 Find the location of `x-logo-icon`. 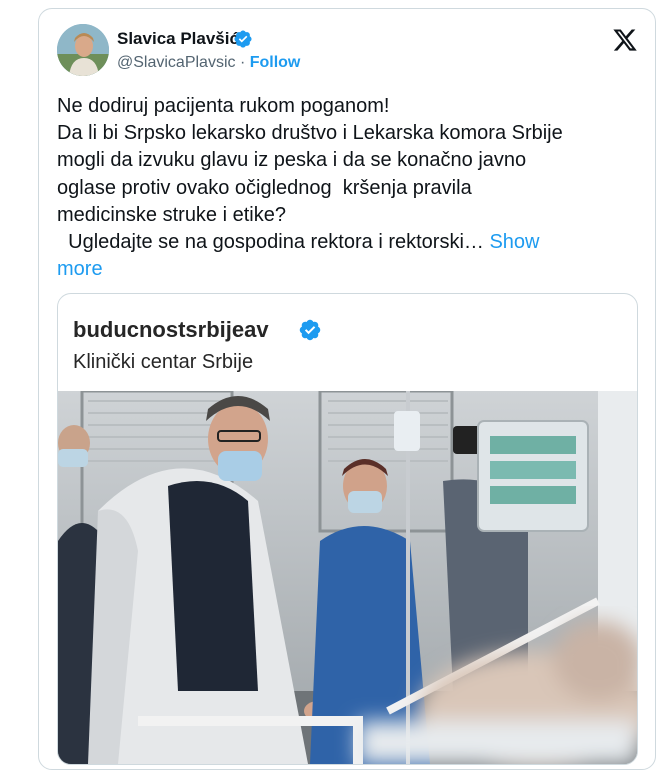

x-logo-icon is located at coordinates (625, 40).